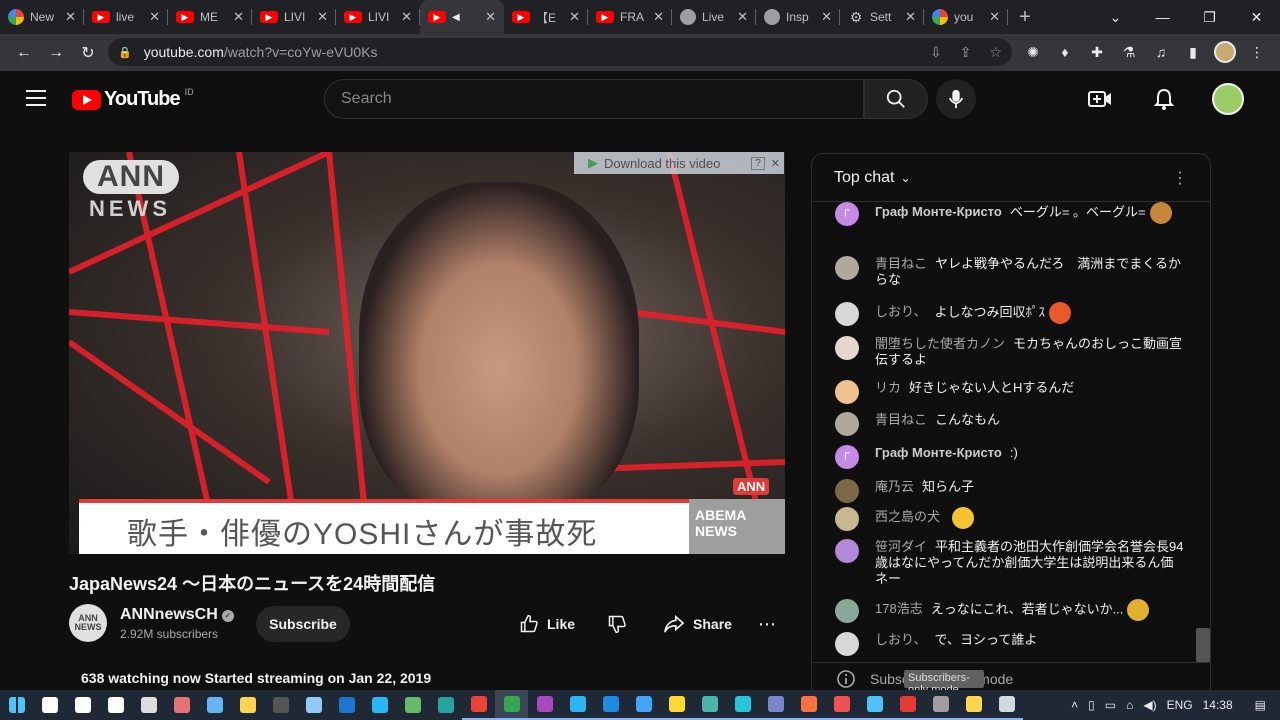  What do you see at coordinates (125, 52) in the screenshot?
I see `lock-icon: 🔒` at bounding box center [125, 52].